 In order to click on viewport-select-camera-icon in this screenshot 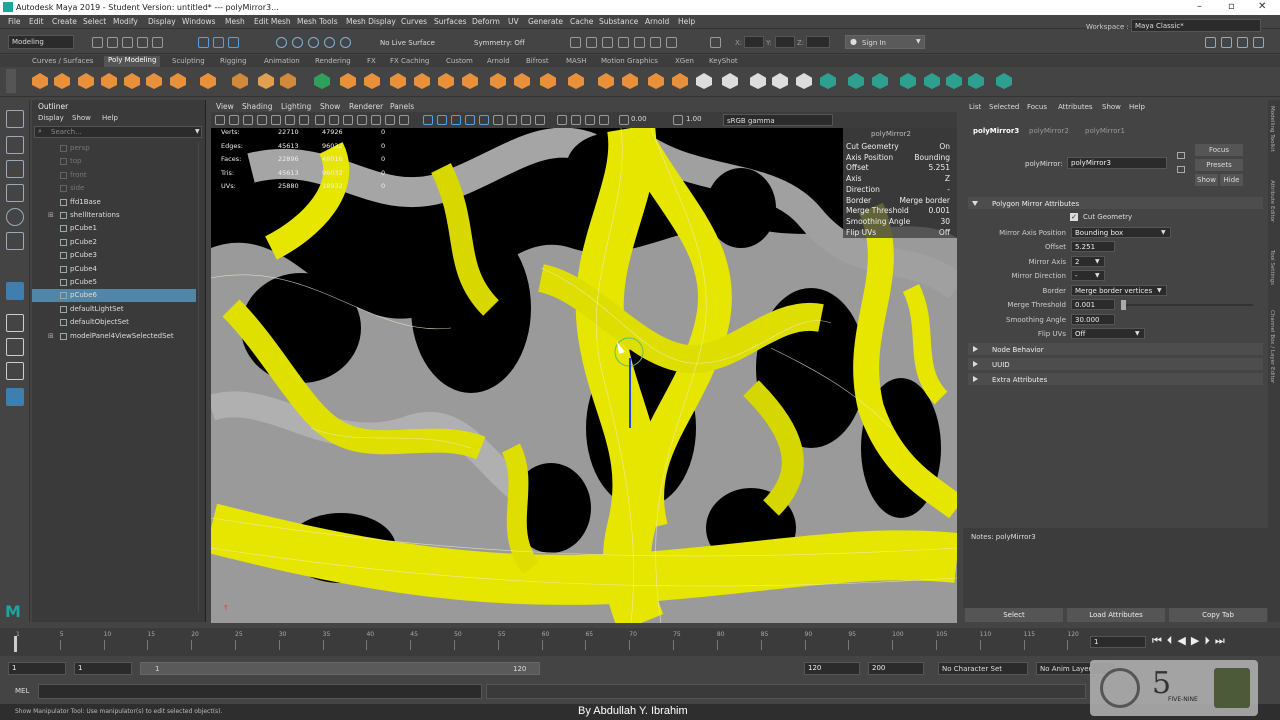, I will do `click(220, 120)`.